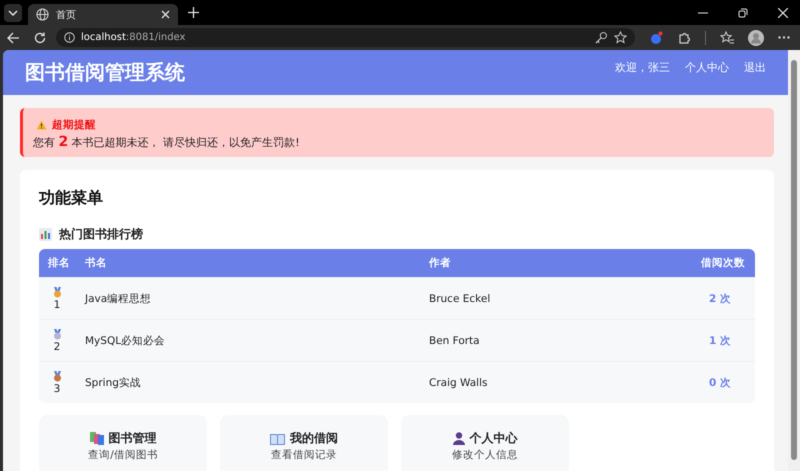 This screenshot has width=800, height=471. I want to click on scrollbar, so click(794, 260).